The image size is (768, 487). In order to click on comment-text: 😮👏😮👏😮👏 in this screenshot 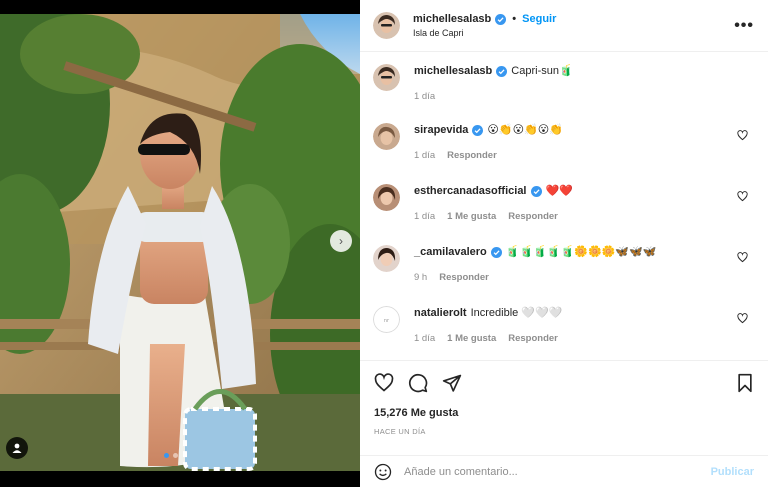, I will do `click(525, 130)`.